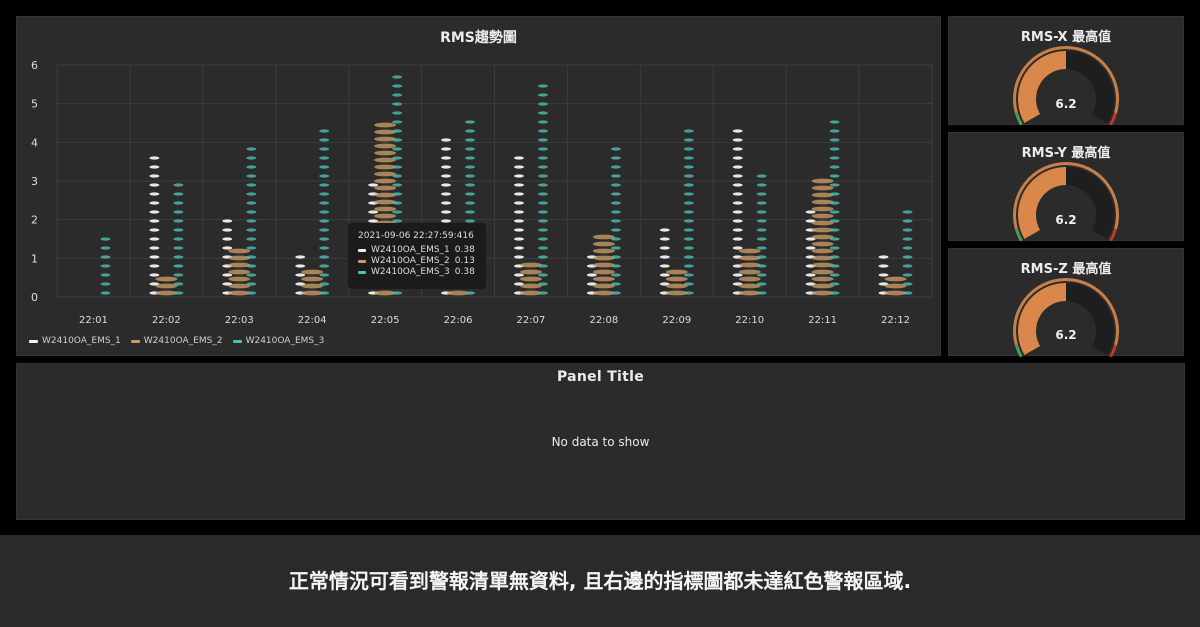 This screenshot has width=1200, height=627. I want to click on legend-item-ems-1: W2410OA_EMS_1, so click(75, 341).